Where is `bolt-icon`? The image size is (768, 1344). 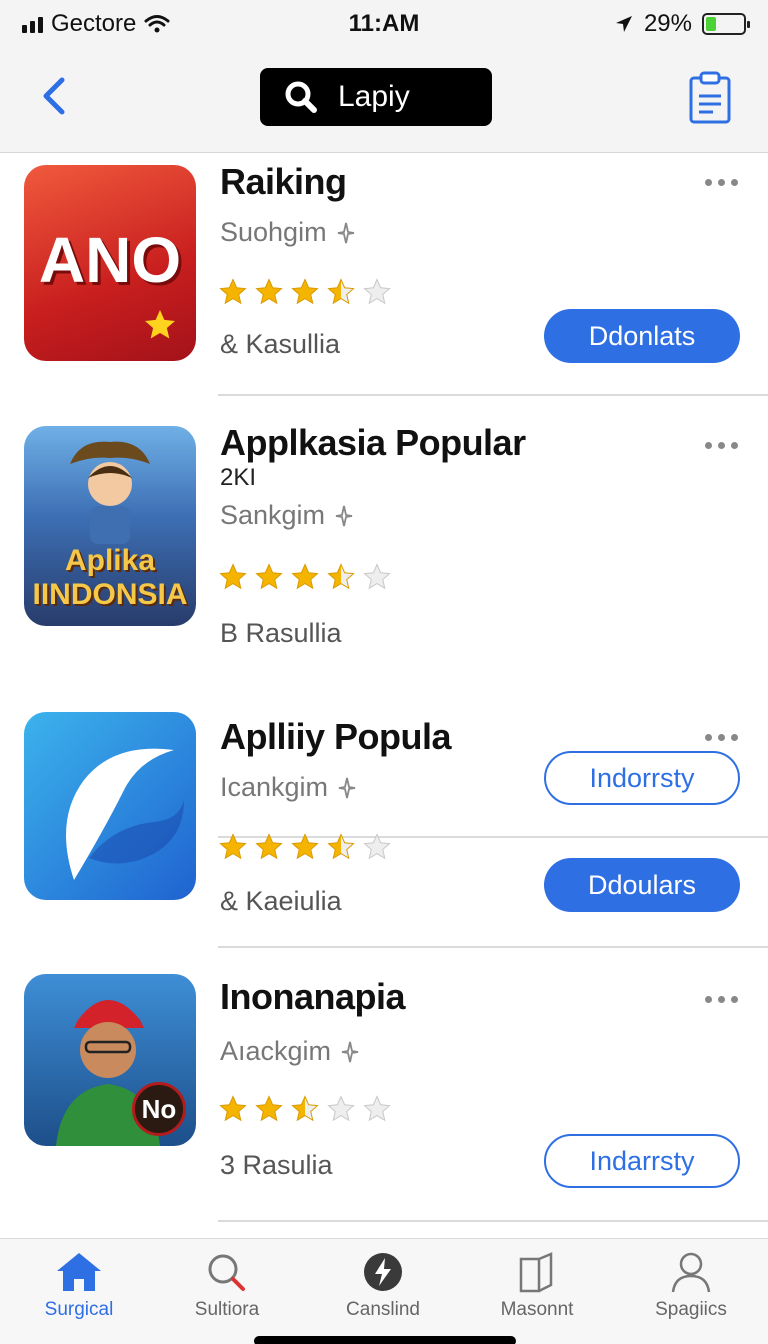 bolt-icon is located at coordinates (383, 1272).